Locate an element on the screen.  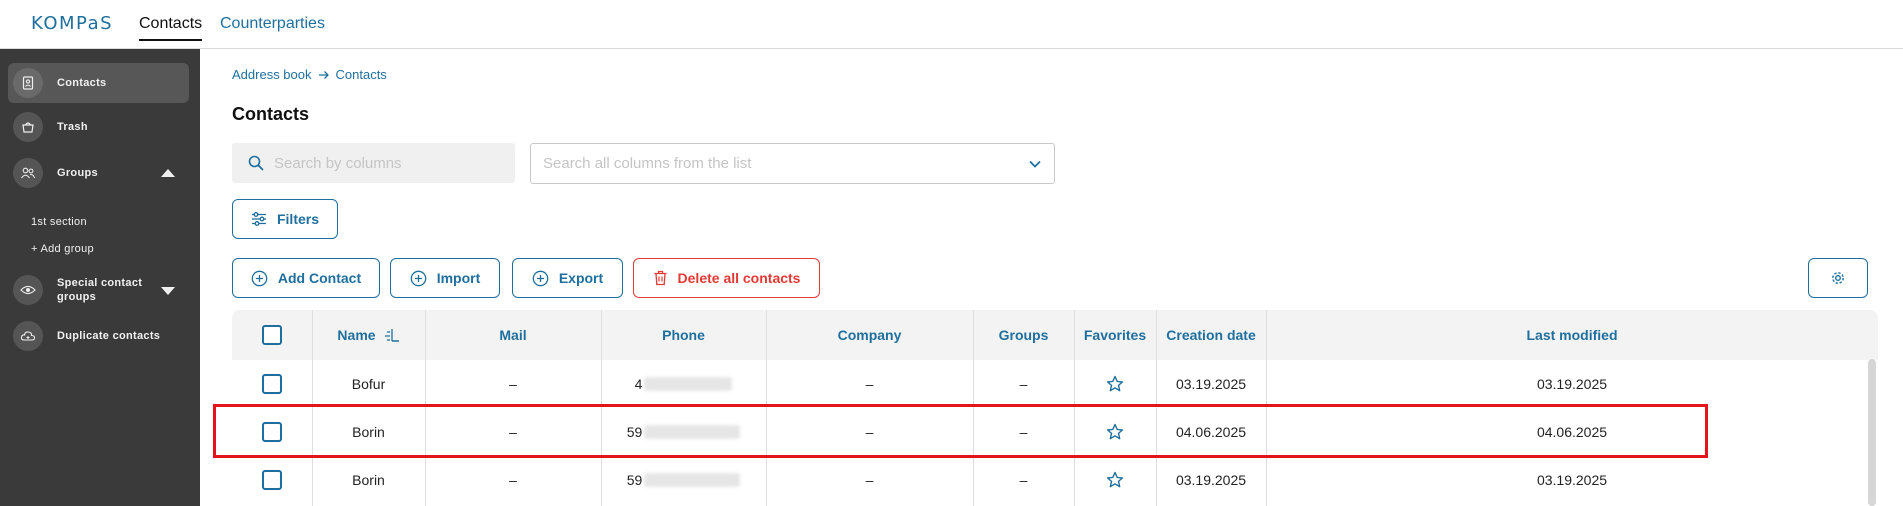
trash-icon is located at coordinates (660, 278).